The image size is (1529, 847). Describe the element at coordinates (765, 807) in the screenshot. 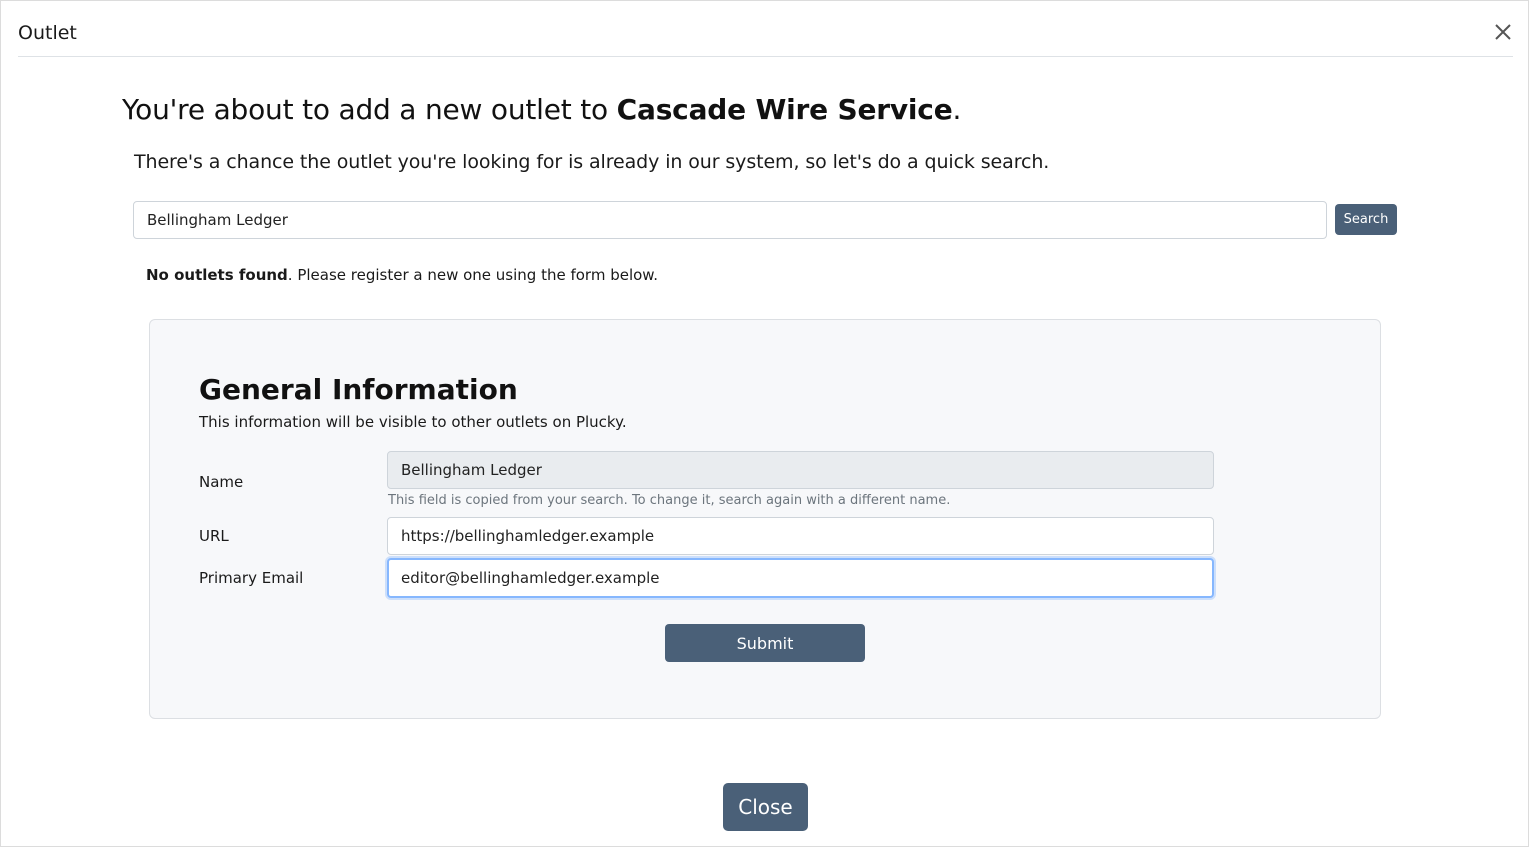

I see `close-button: Close` at that location.